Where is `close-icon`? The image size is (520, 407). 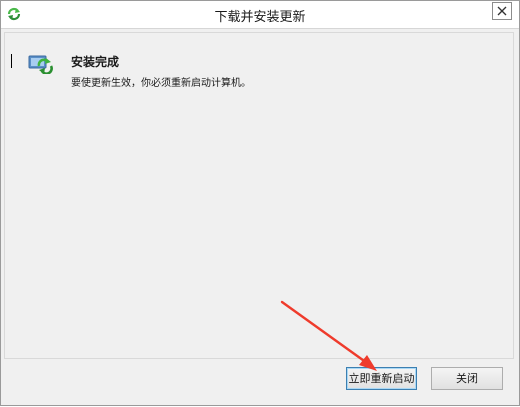
close-icon is located at coordinates (502, 11).